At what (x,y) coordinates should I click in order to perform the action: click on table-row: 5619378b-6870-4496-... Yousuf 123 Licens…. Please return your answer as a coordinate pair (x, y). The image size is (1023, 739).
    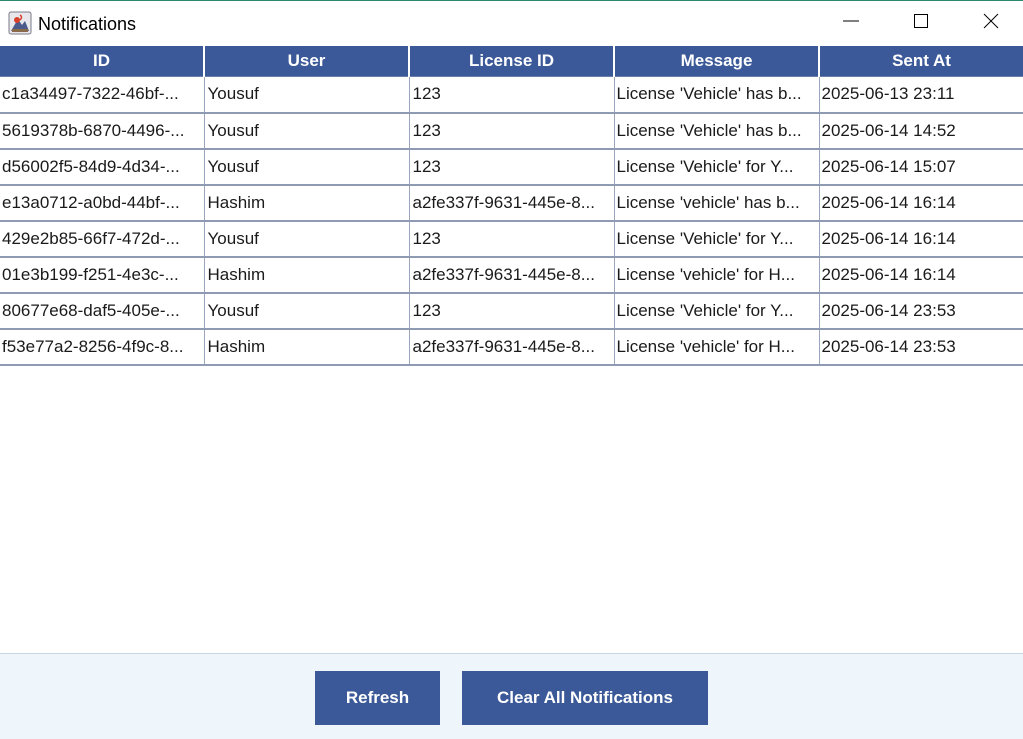
    Looking at the image, I should click on (511, 131).